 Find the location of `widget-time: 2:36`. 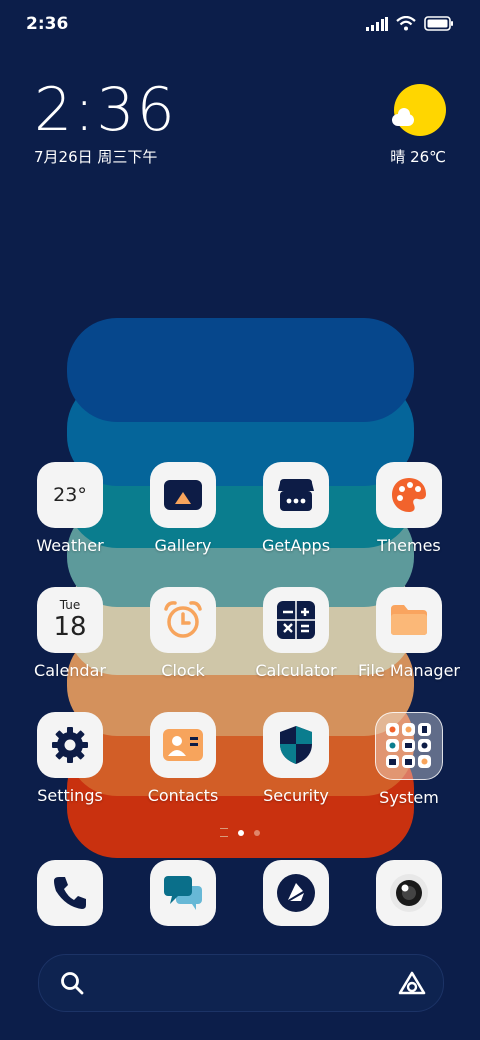

widget-time: 2:36 is located at coordinates (105, 110).